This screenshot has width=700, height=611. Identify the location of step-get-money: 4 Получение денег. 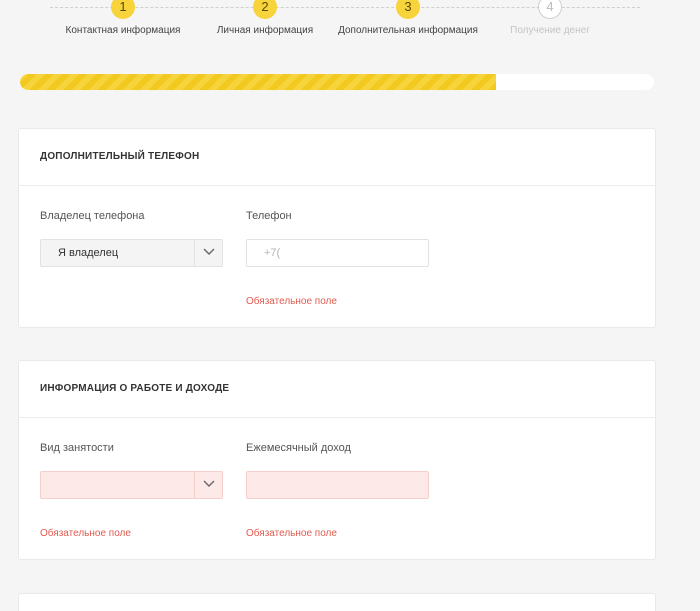
(550, 18).